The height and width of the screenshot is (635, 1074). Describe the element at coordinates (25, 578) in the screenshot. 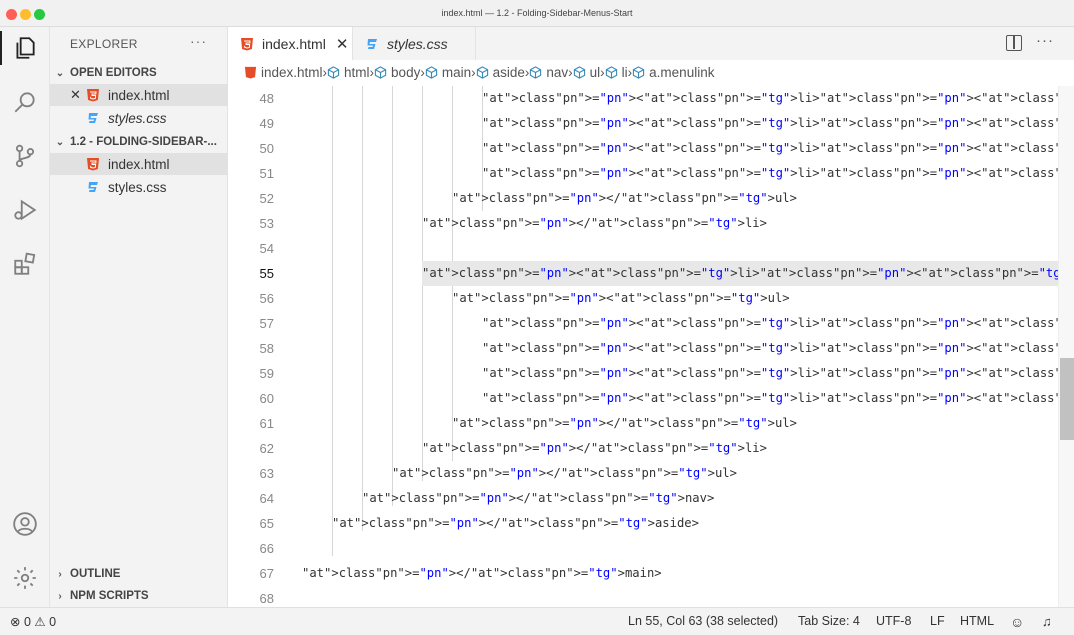

I see `manage-gear-icon` at that location.